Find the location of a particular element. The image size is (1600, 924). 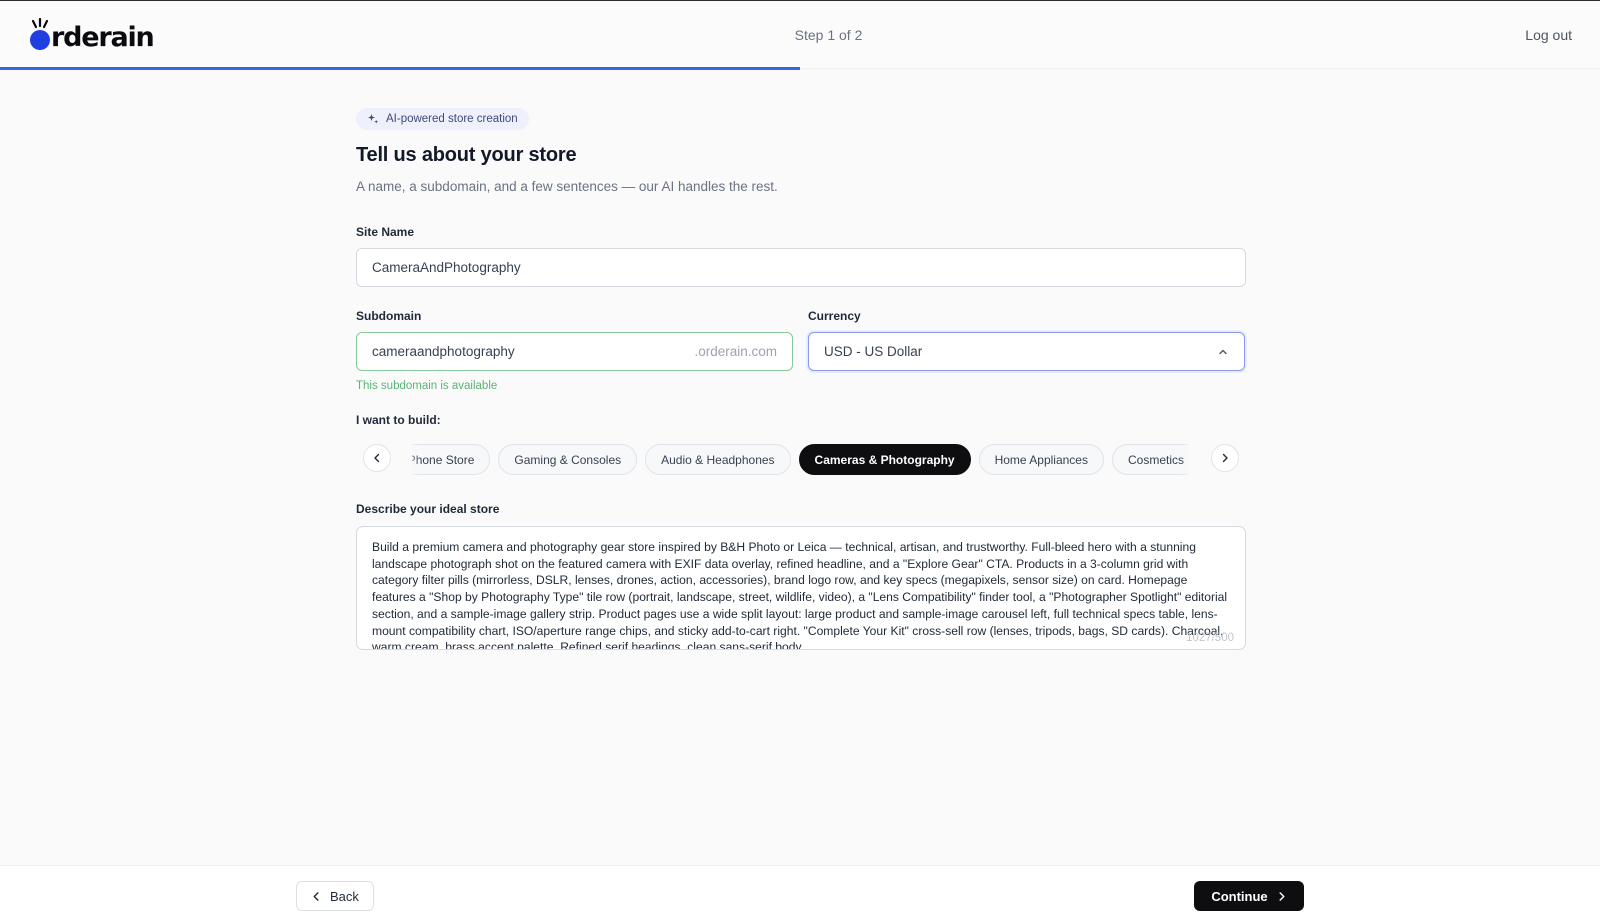

chip-cameras-photography: Cameras & Photography is located at coordinates (884, 459).